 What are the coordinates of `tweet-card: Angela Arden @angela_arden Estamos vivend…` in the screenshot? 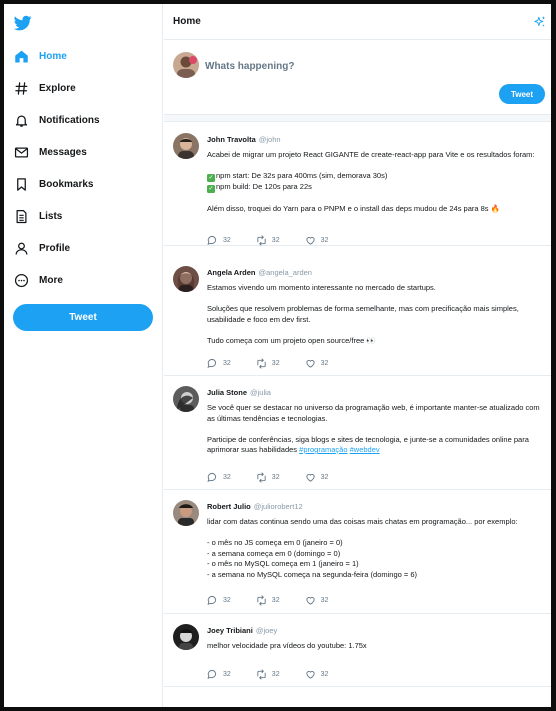 It's located at (357, 316).